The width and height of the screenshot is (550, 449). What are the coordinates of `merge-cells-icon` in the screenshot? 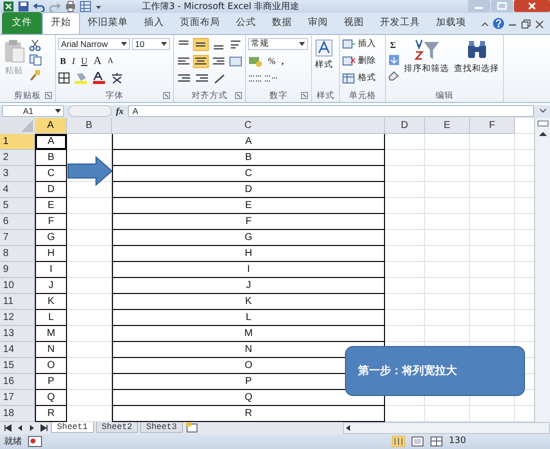 It's located at (235, 61).